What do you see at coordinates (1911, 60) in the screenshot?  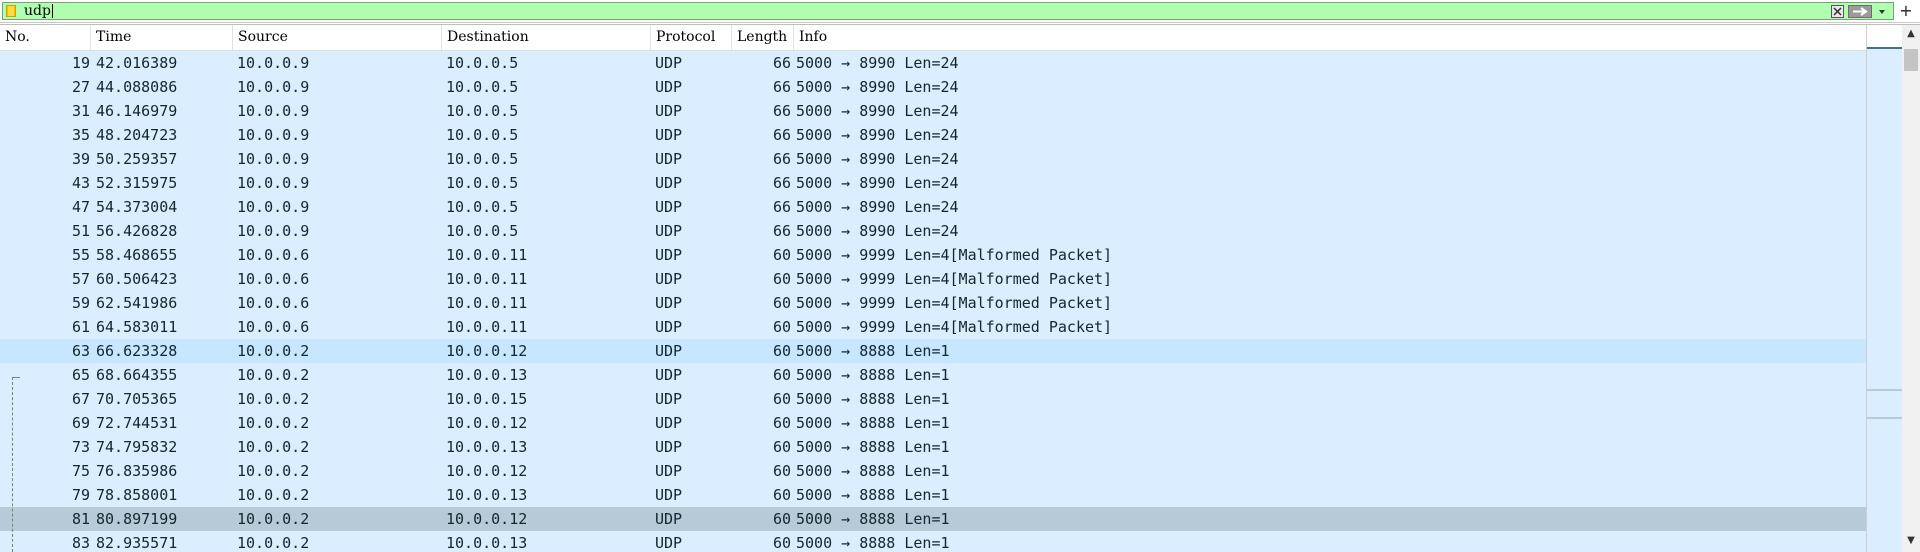 I see `scroll-thumb` at bounding box center [1911, 60].